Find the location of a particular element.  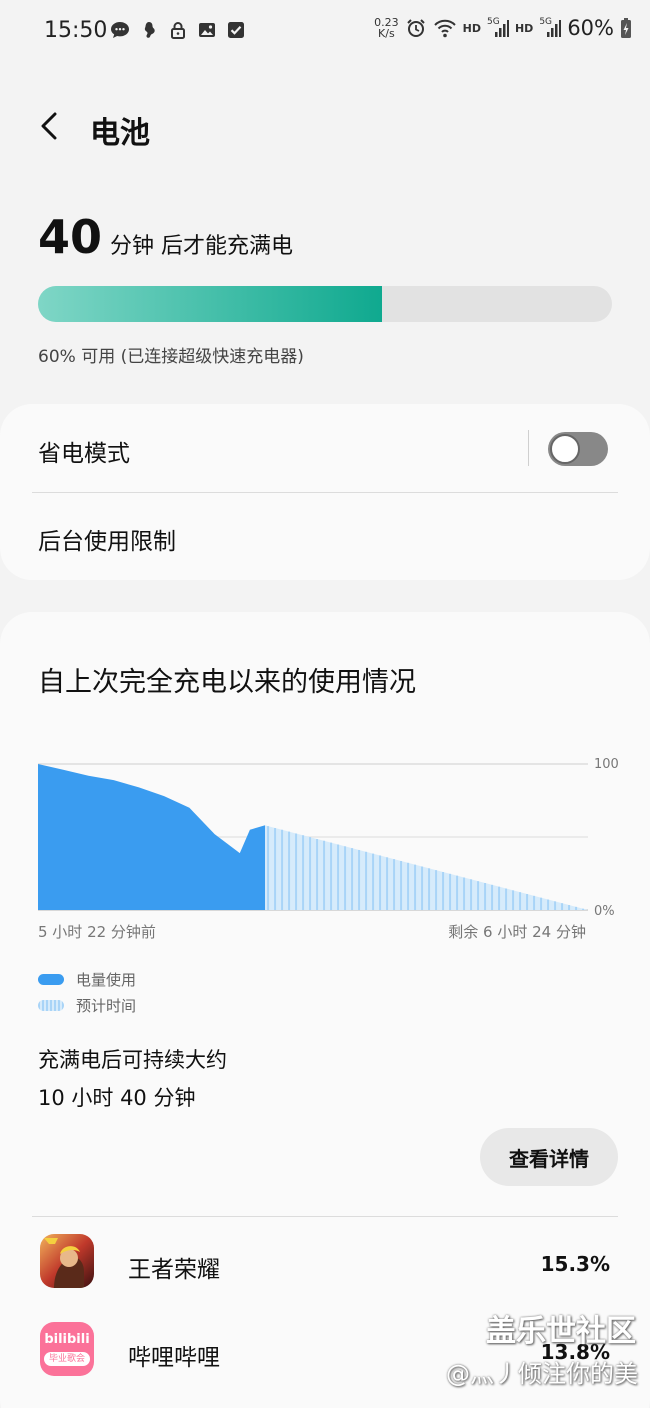

app-name: 哔哩哔哩 is located at coordinates (174, 1358).